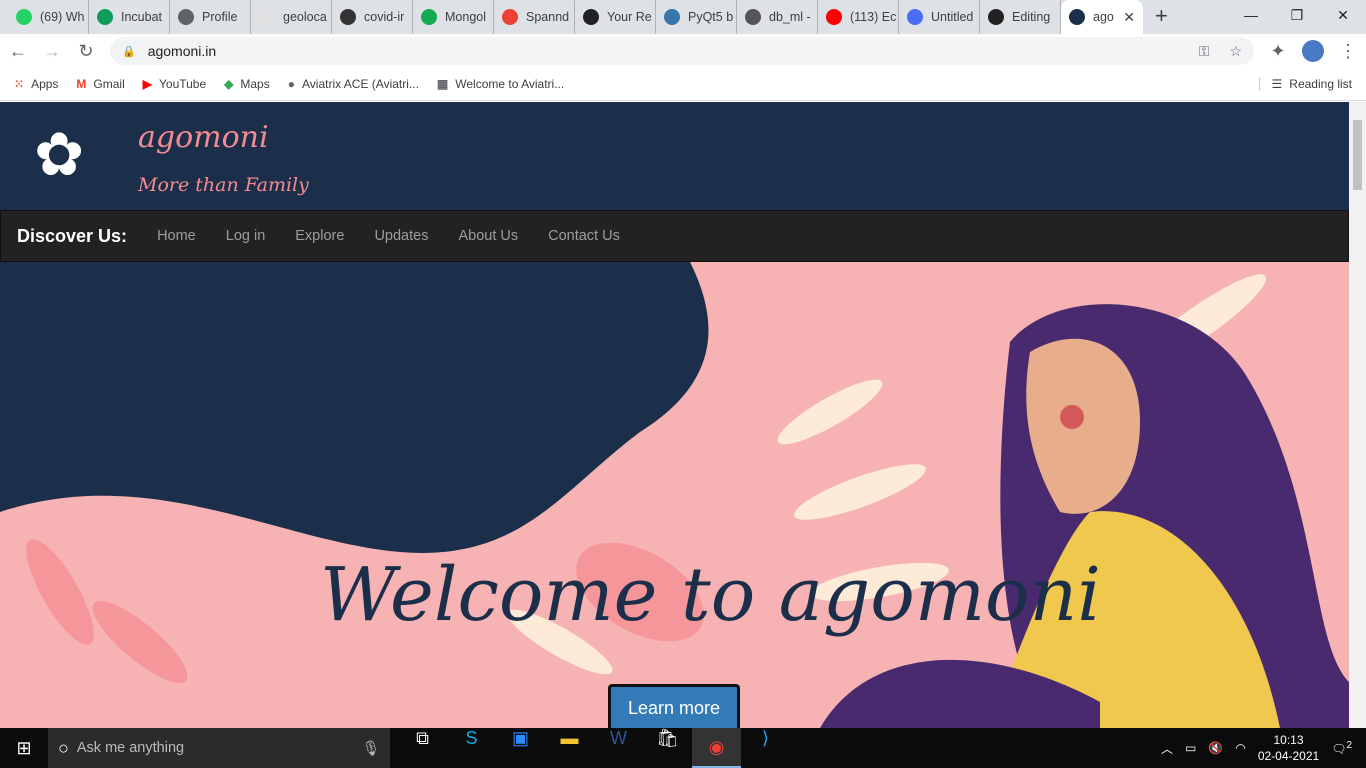  Describe the element at coordinates (1305, 84) in the screenshot. I see `reading-list-button: ☰ Reading list` at that location.